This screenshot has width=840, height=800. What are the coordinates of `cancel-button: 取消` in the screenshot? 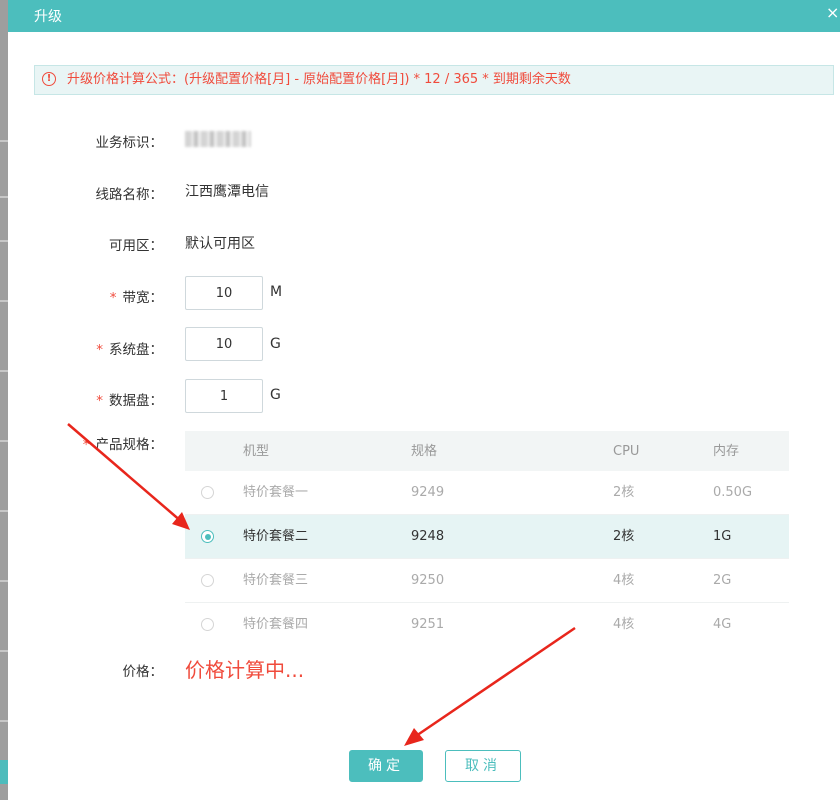 It's located at (483, 766).